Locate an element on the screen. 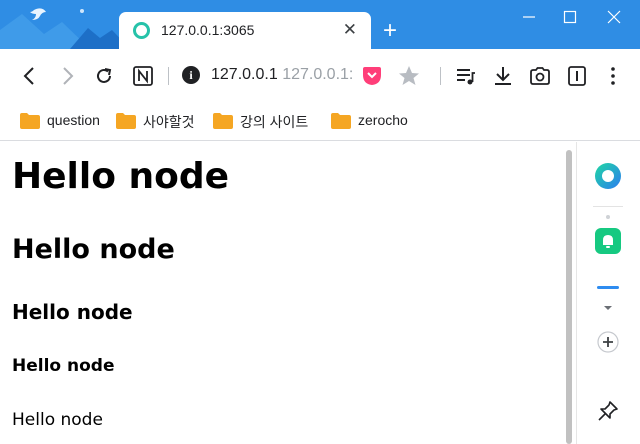 The image size is (640, 444). arrow-left-icon is located at coordinates (28, 76).